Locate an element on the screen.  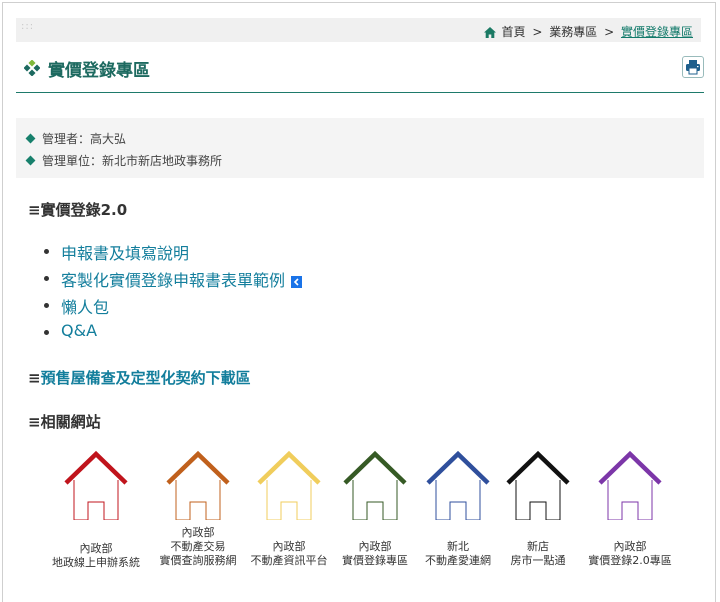
printer-icon is located at coordinates (693, 67).